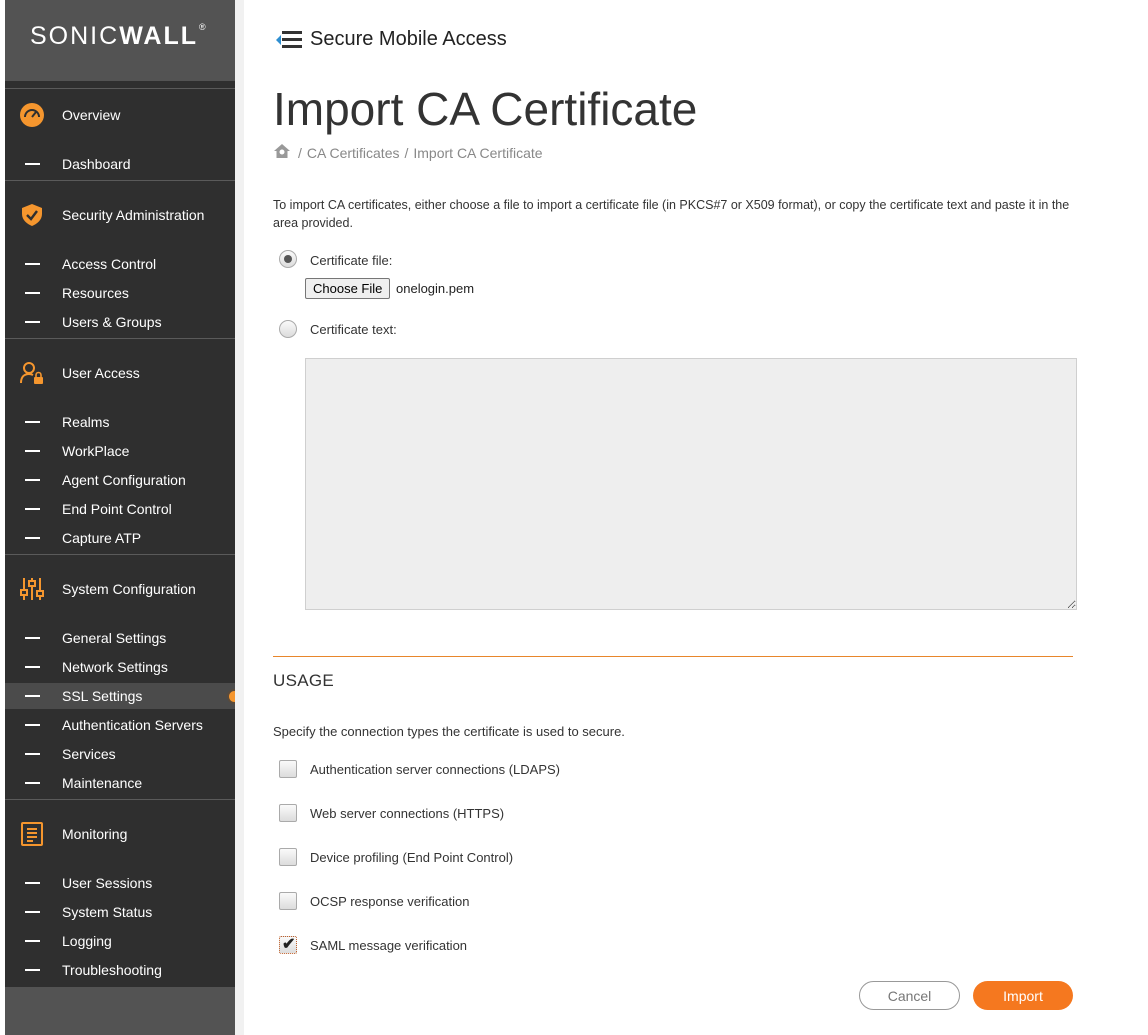 This screenshot has width=1148, height=1035. What do you see at coordinates (120, 725) in the screenshot?
I see `sidebar-item-authentication-servers: Authentication Servers` at bounding box center [120, 725].